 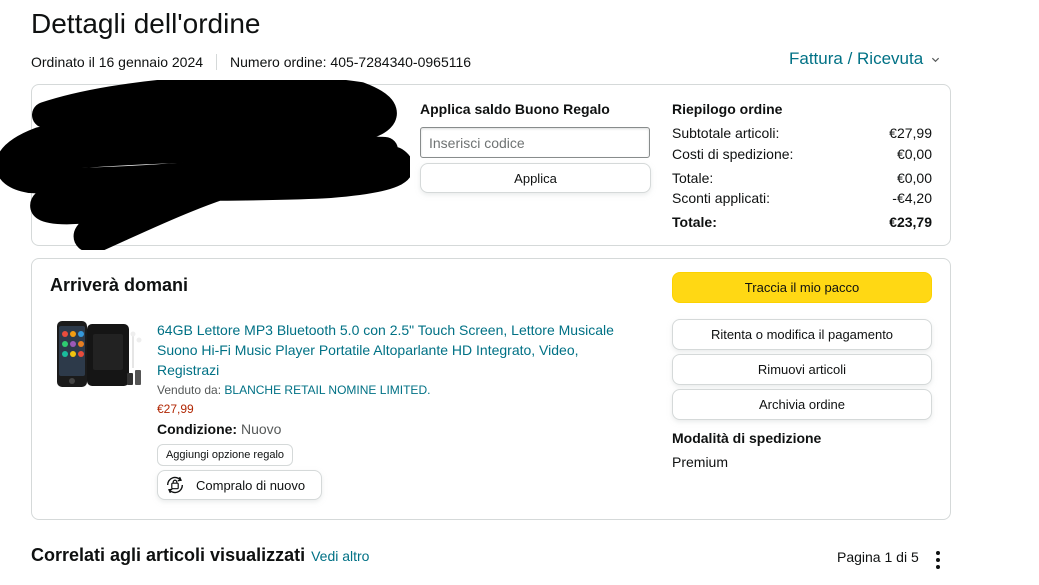 I want to click on condition-value: Nuovo, so click(x=261, y=429).